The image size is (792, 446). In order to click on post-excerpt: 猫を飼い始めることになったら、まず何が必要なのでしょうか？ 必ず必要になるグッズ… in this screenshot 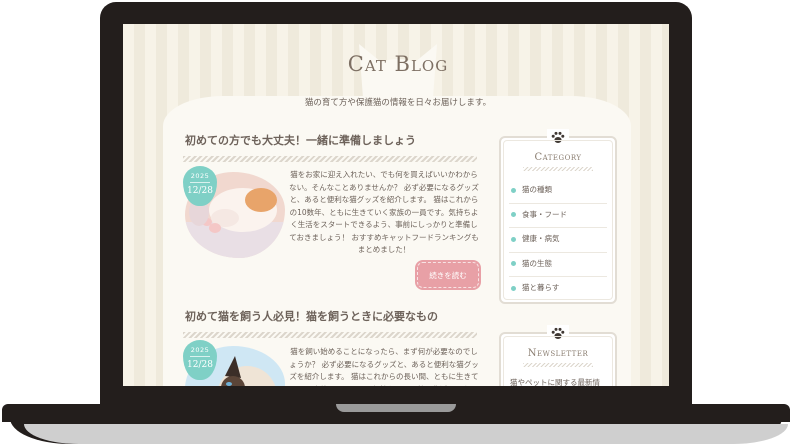, I will do `click(384, 366)`.